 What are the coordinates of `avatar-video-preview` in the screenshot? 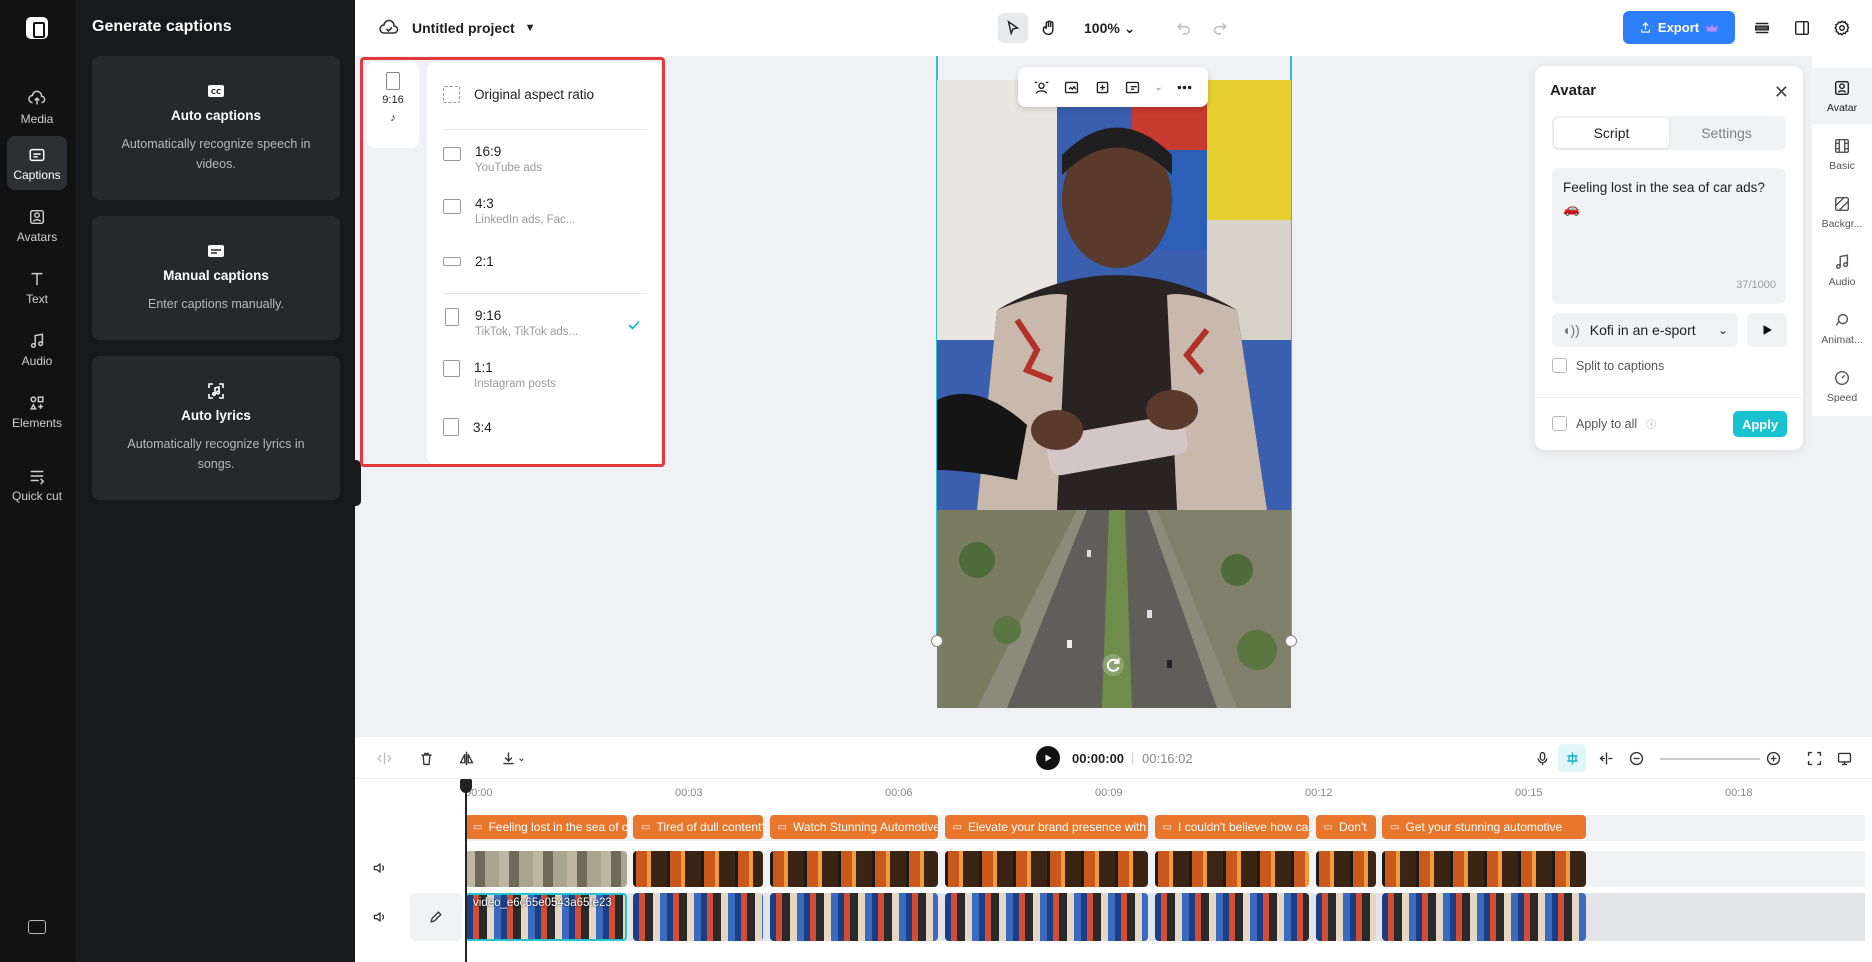 It's located at (1114, 295).